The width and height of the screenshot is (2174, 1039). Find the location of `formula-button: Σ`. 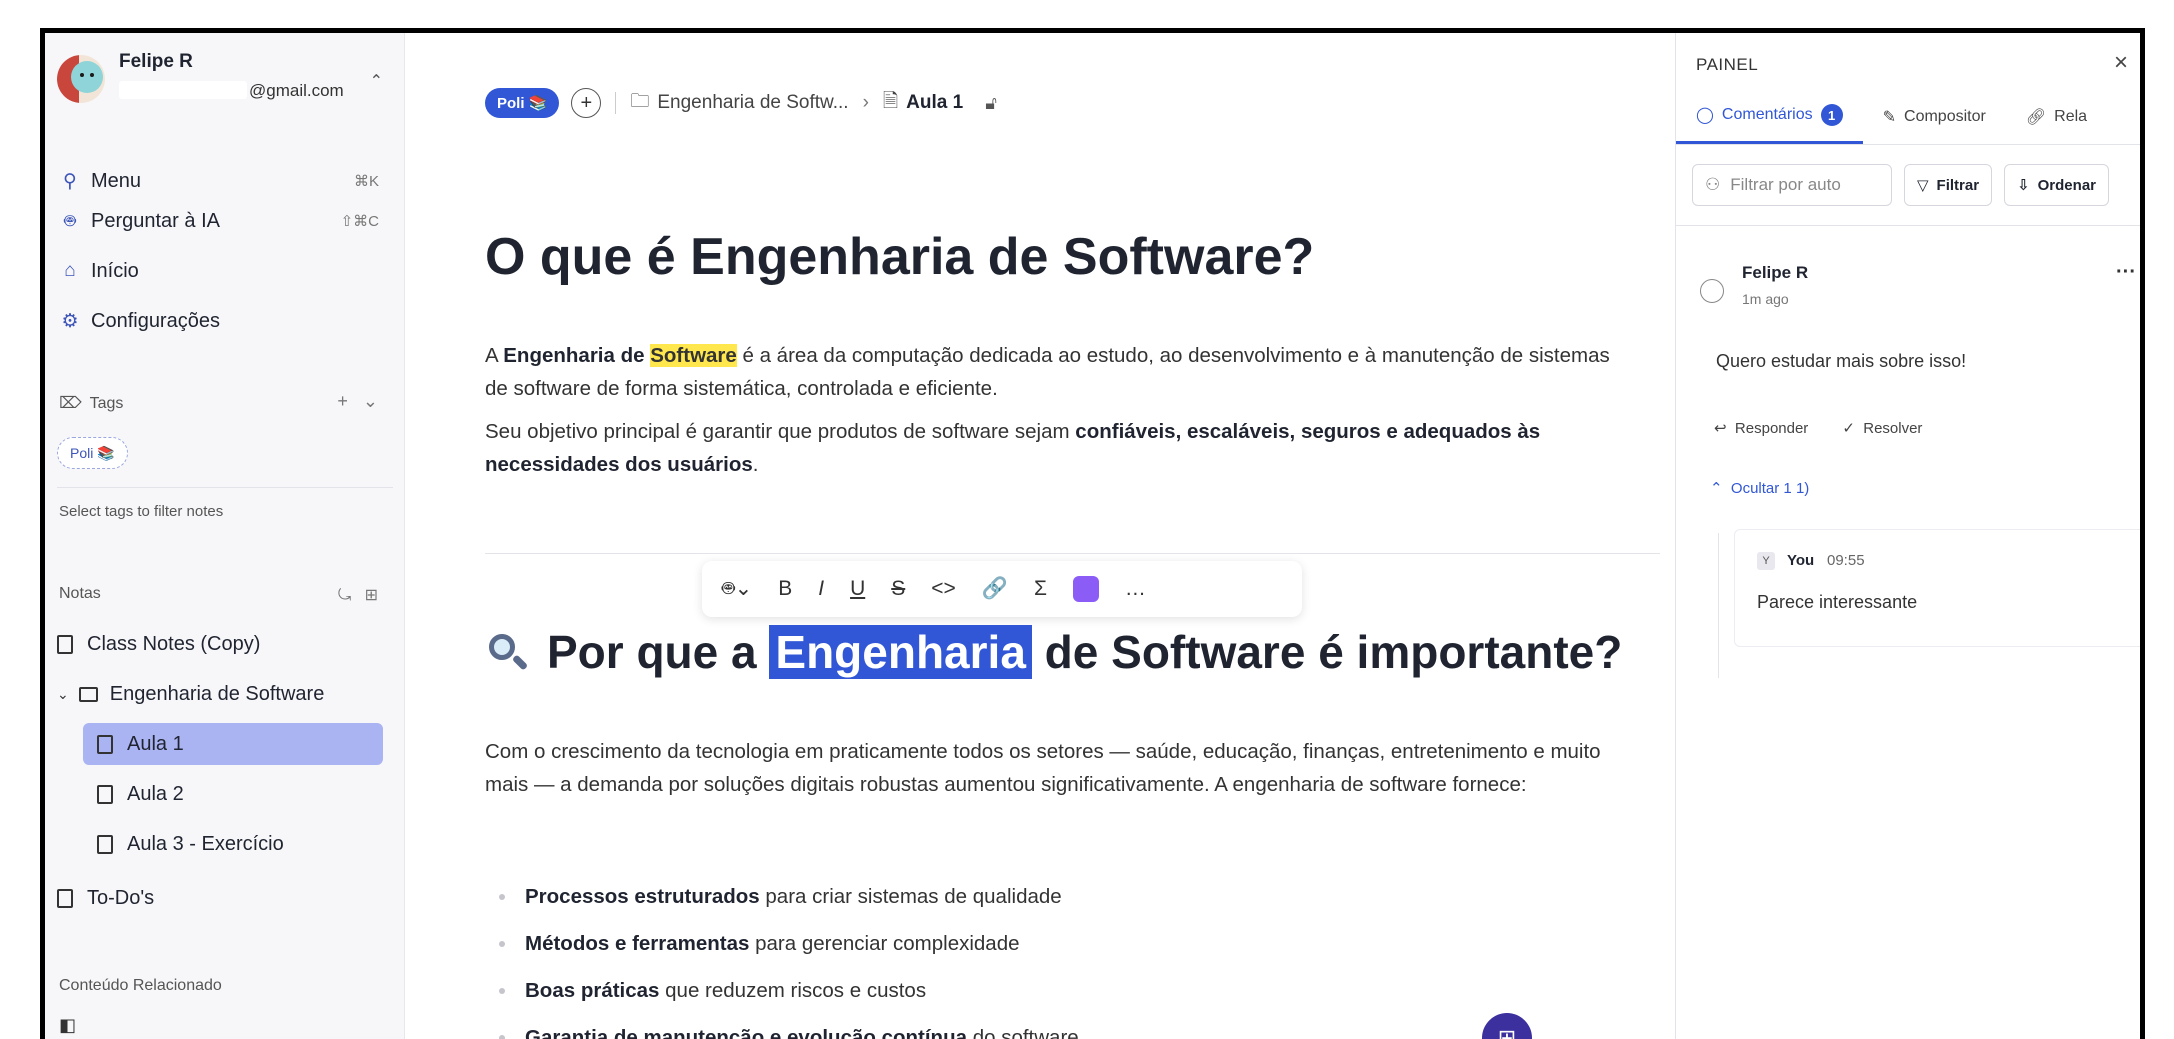

formula-button: Σ is located at coordinates (1040, 589).